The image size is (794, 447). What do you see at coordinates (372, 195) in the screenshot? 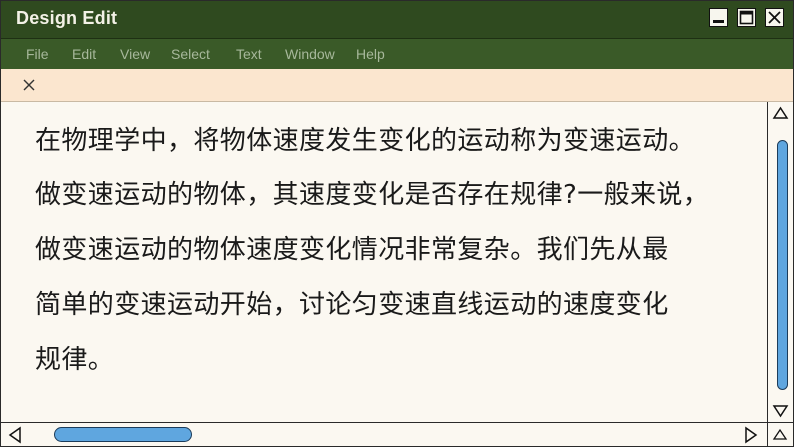
I see `text-line: 做变速运动的物体，其速度变化是否存在规律?一般来说，` at bounding box center [372, 195].